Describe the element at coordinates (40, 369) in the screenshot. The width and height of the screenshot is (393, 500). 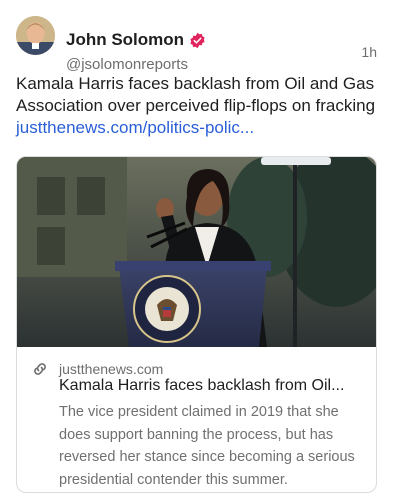
I see `link-icon` at that location.